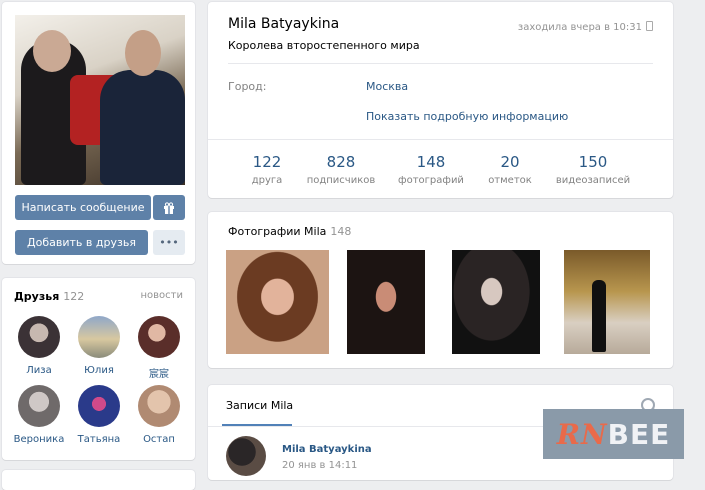  I want to click on more-actions-button: •••, so click(169, 242).